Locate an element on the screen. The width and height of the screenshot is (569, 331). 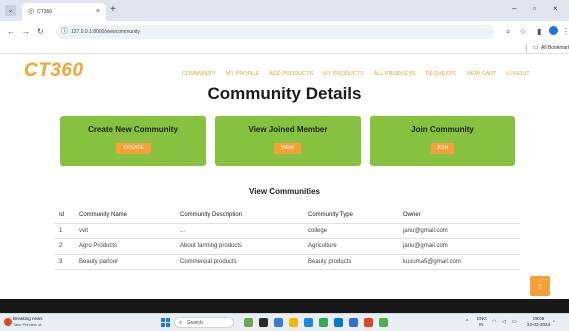
section-title: View Communities is located at coordinates (284, 191).